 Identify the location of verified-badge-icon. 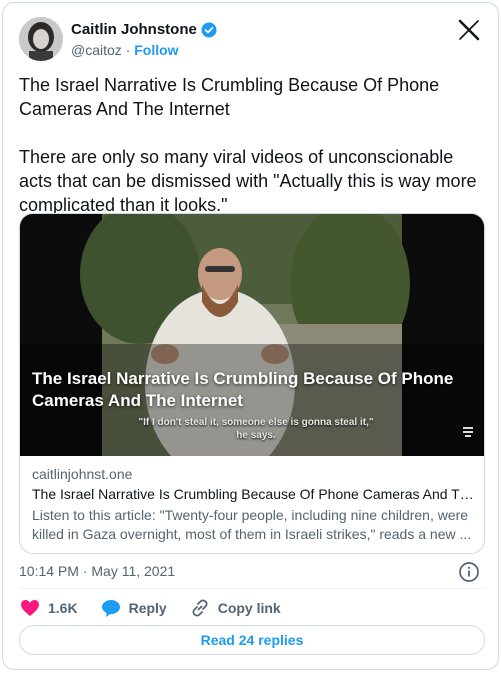
(209, 30).